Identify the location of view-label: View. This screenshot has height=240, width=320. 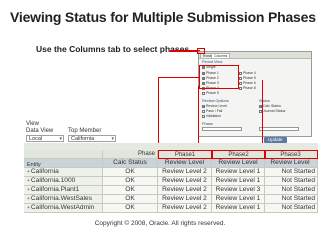
(32, 124).